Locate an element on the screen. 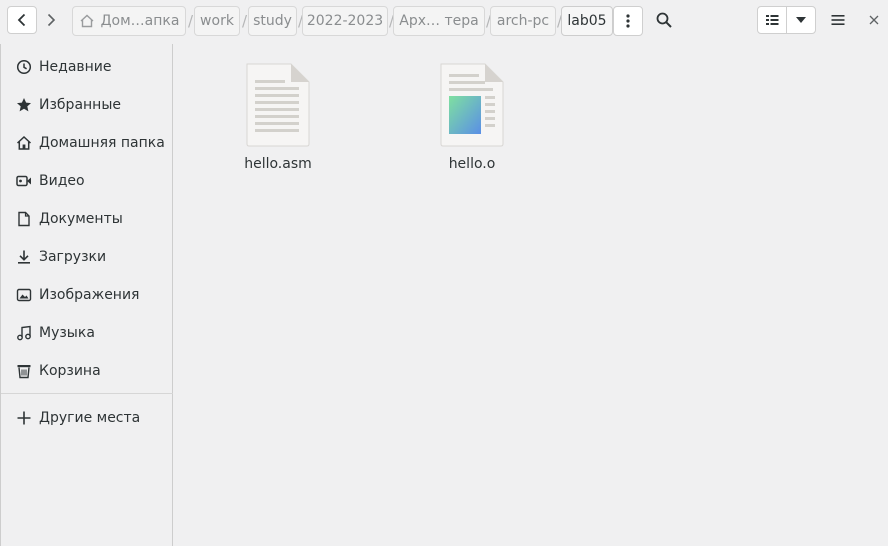 This screenshot has height=546, width=888. chevron-left-icon is located at coordinates (21, 20).